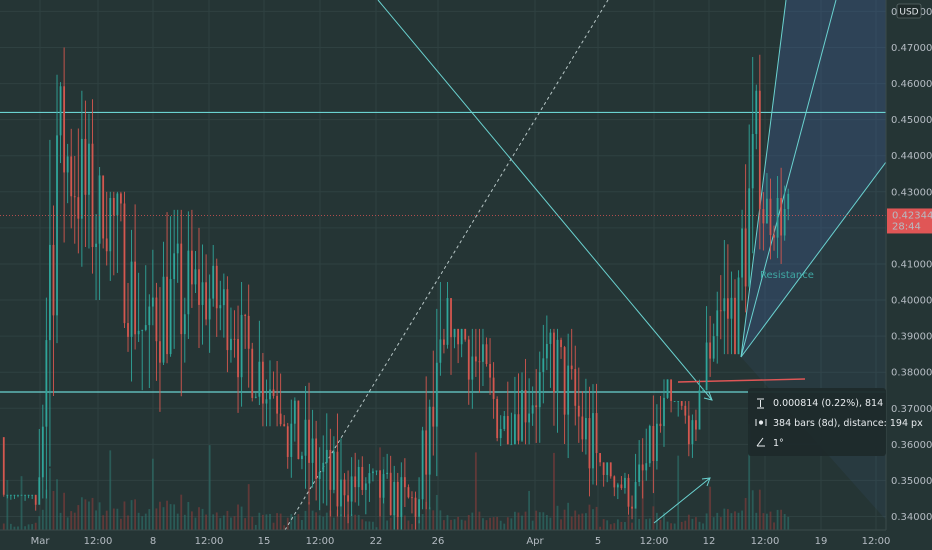 Image resolution: width=932 pixels, height=550 pixels. Describe the element at coordinates (906, 226) in the screenshot. I see `last-price-countdown: 28:44` at that location.